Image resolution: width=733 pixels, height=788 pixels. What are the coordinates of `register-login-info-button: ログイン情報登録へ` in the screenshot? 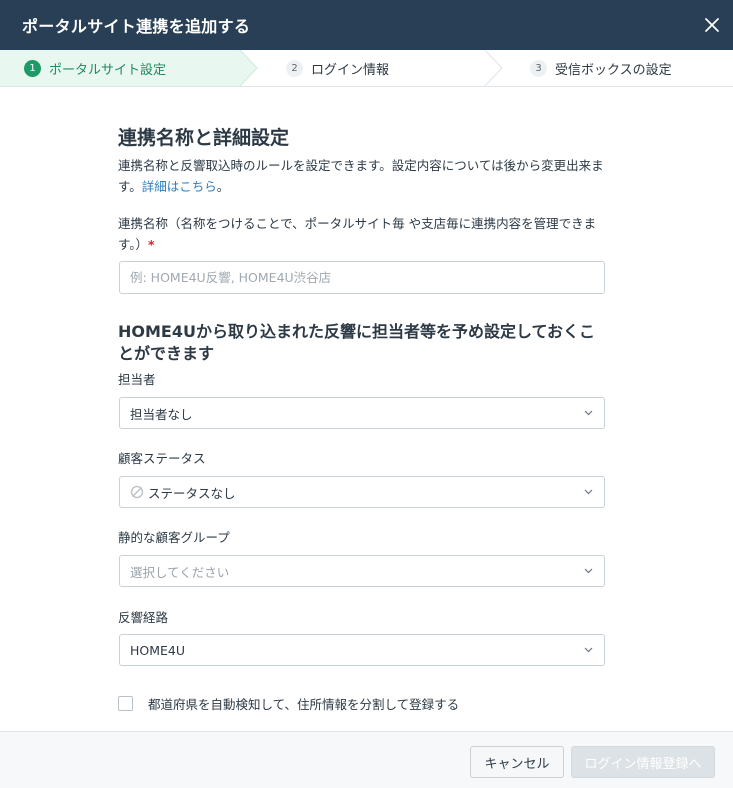 It's located at (643, 762).